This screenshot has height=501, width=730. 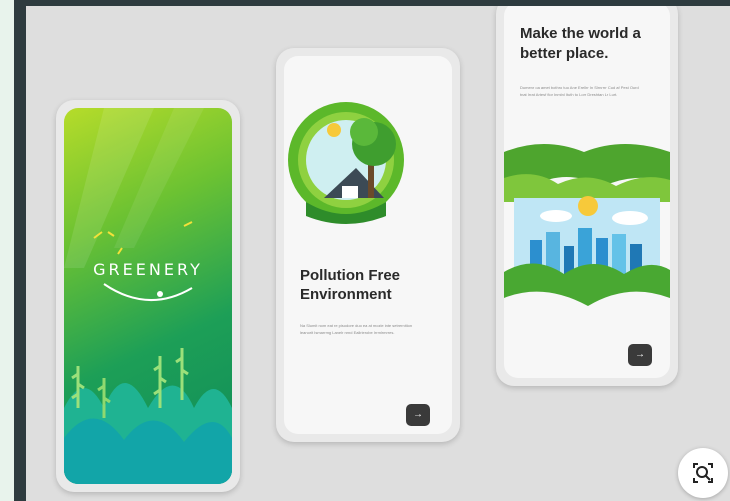 What do you see at coordinates (346, 163) in the screenshot?
I see `nature-circle-illustration` at bounding box center [346, 163].